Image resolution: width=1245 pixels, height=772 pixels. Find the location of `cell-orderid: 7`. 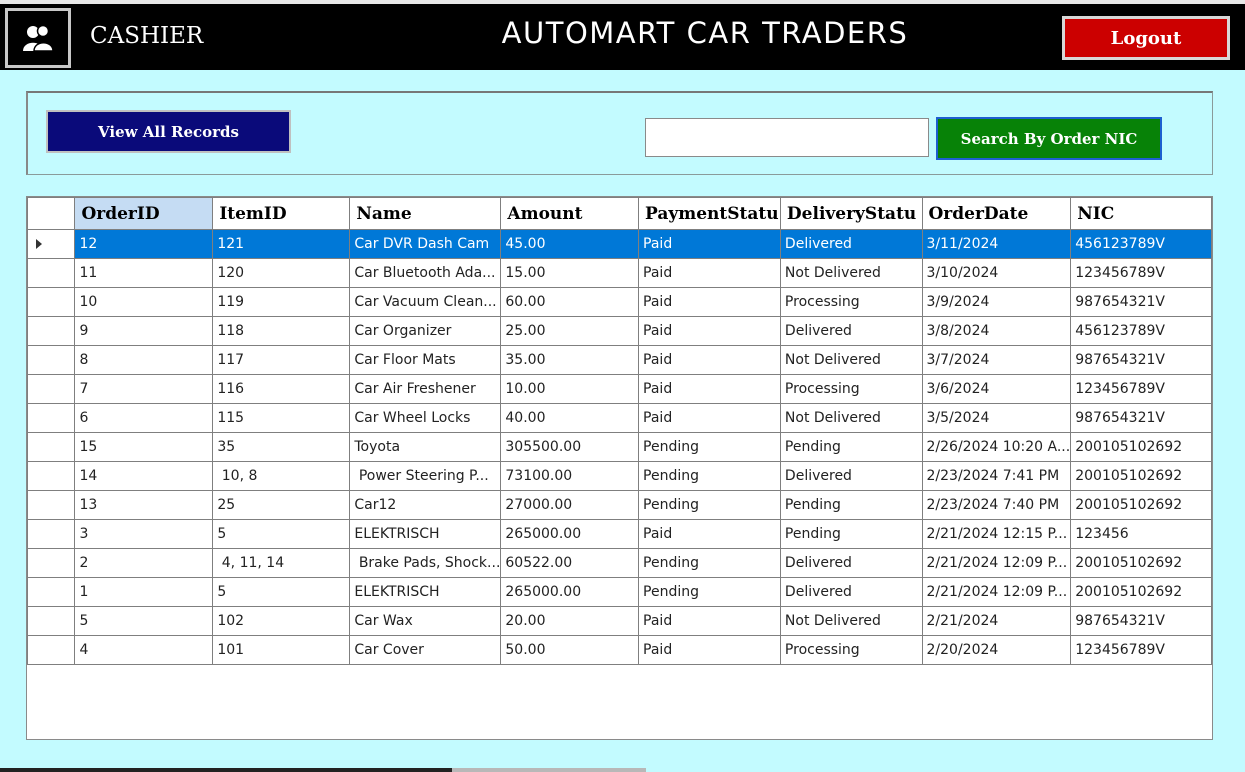

cell-orderid: 7 is located at coordinates (144, 389).